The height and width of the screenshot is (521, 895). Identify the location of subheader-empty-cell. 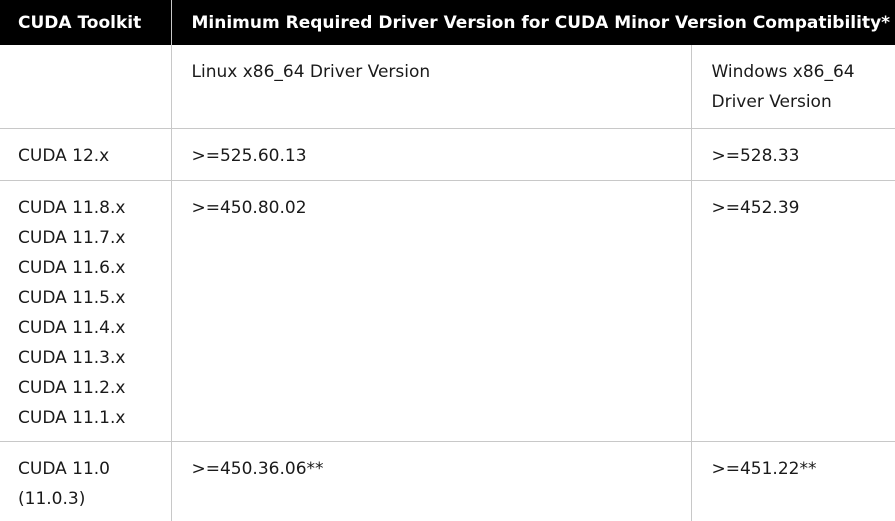
(86, 87).